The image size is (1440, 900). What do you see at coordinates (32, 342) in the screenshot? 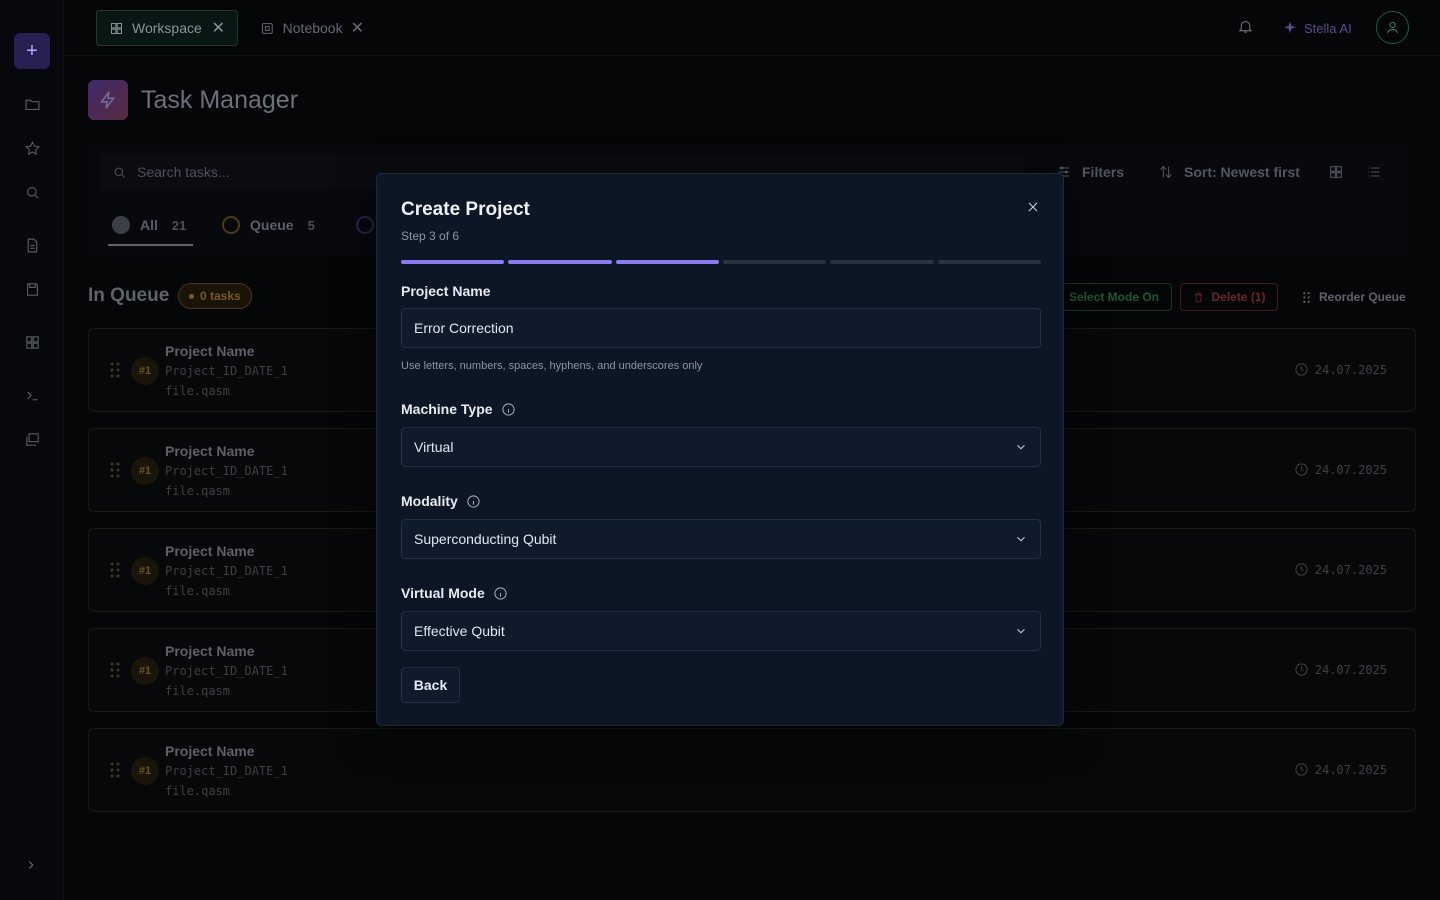
I see `dashboard-icon` at bounding box center [32, 342].